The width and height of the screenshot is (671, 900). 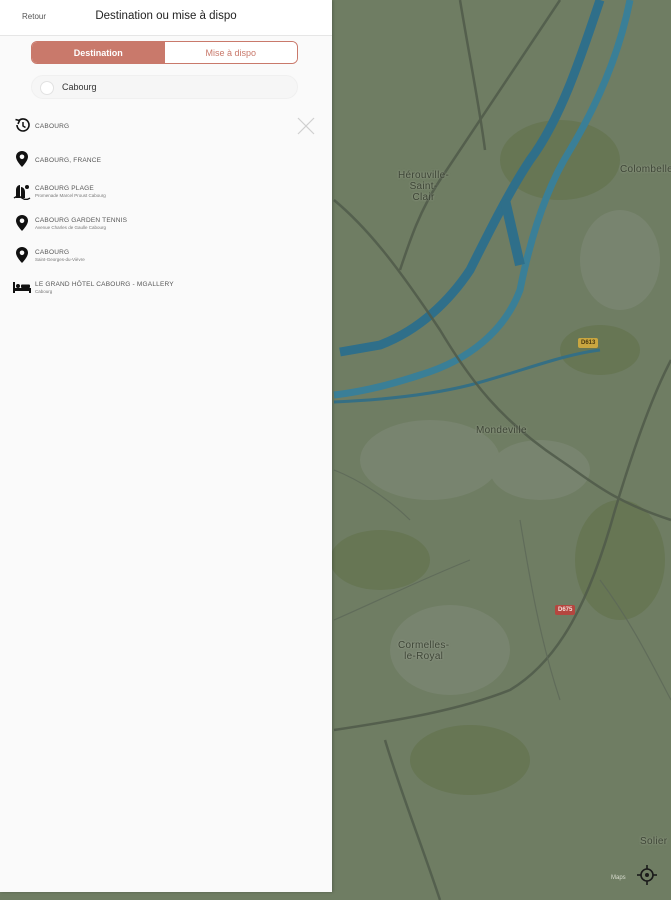 I want to click on map-label-mondeville: Mondeville, so click(x=501, y=430).